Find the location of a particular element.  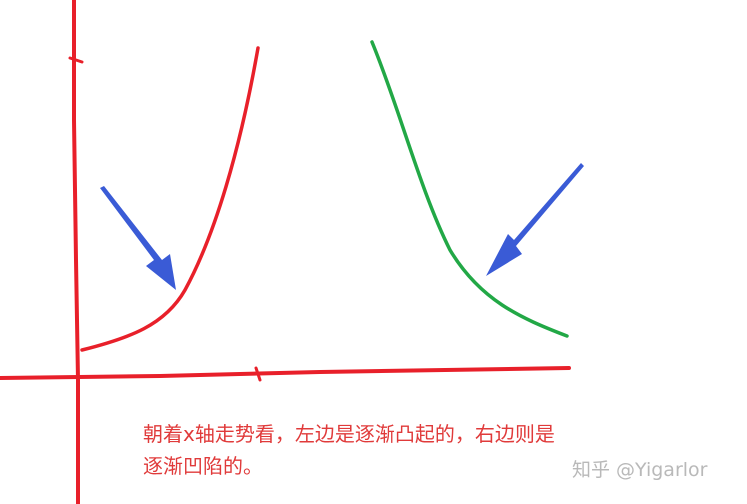

y-axis is located at coordinates (76, 252).